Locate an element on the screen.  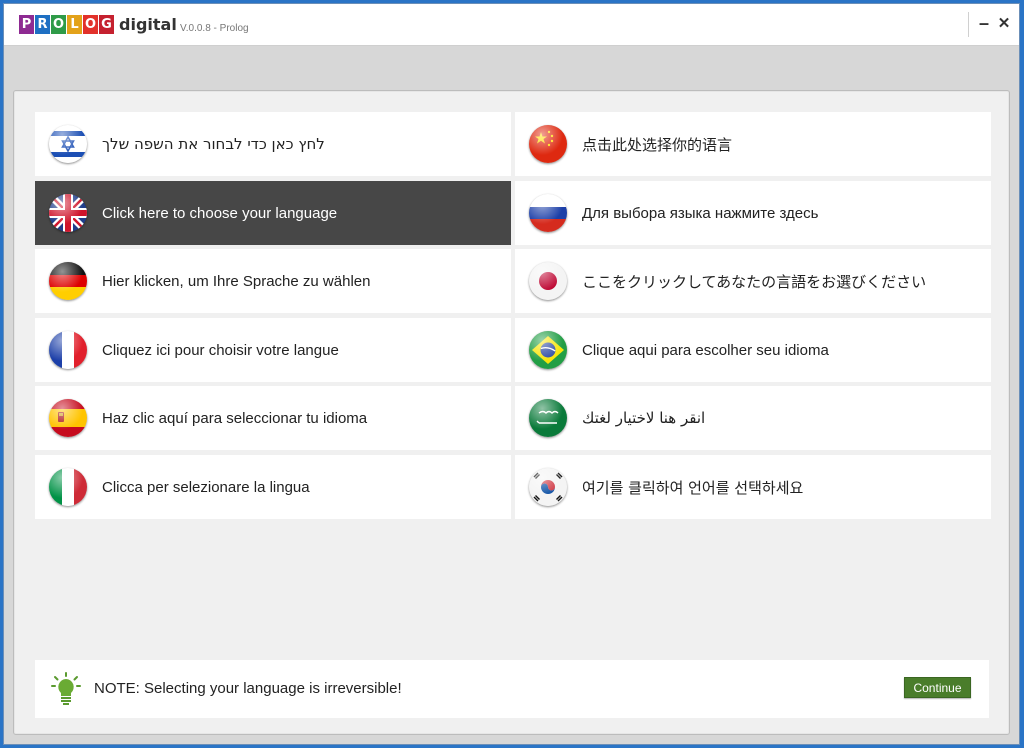
language-option-korean: 여기를 클릭하여 언어를 선택하세요 is located at coordinates (753, 487).